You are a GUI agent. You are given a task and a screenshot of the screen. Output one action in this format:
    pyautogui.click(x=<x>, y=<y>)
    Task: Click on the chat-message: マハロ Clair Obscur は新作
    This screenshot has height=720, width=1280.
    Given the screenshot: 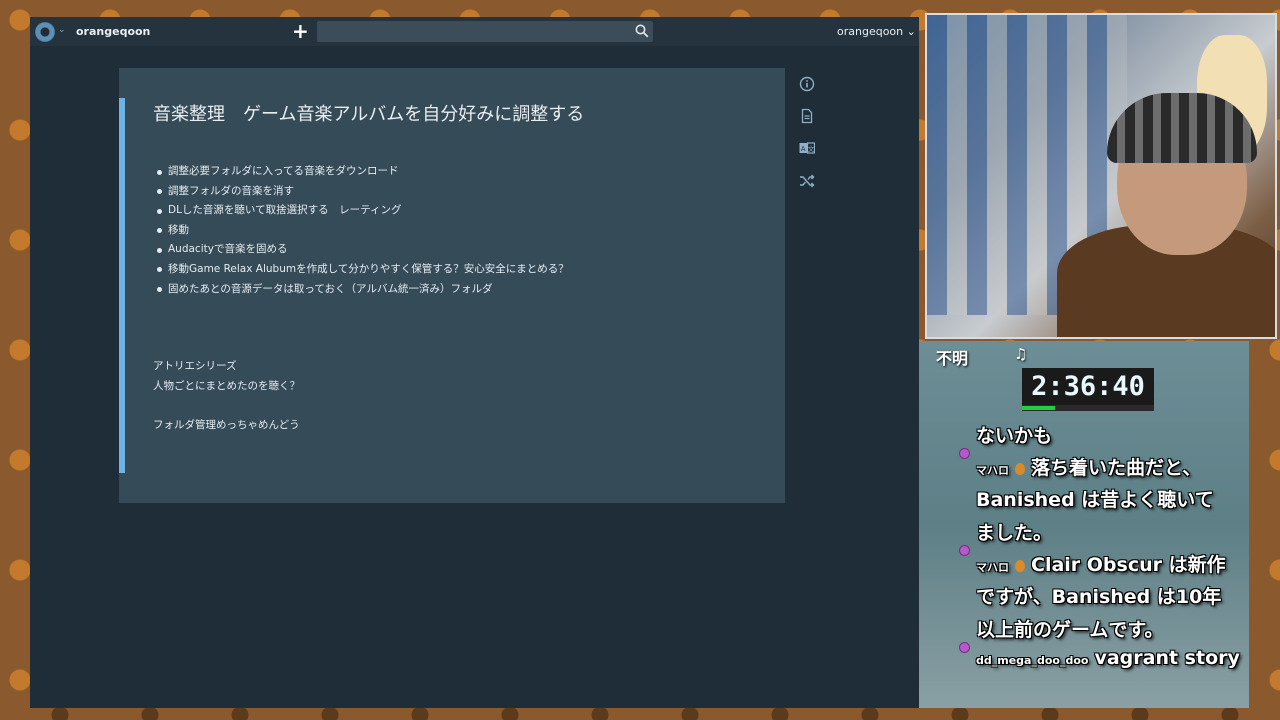 What is the action you would take?
    pyautogui.click(x=1101, y=563)
    